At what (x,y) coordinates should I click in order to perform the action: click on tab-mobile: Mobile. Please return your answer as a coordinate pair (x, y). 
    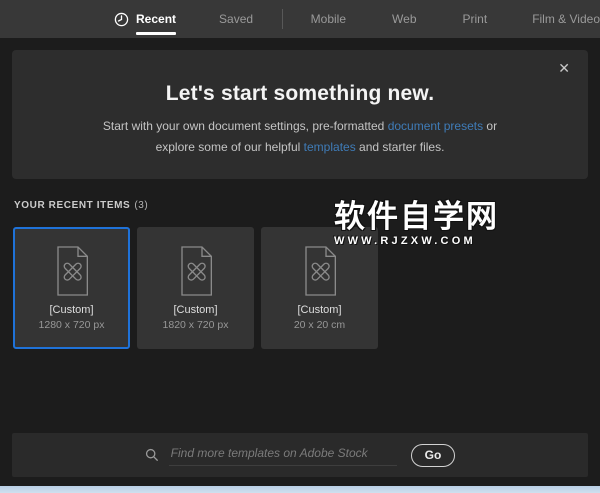
    Looking at the image, I should click on (328, 19).